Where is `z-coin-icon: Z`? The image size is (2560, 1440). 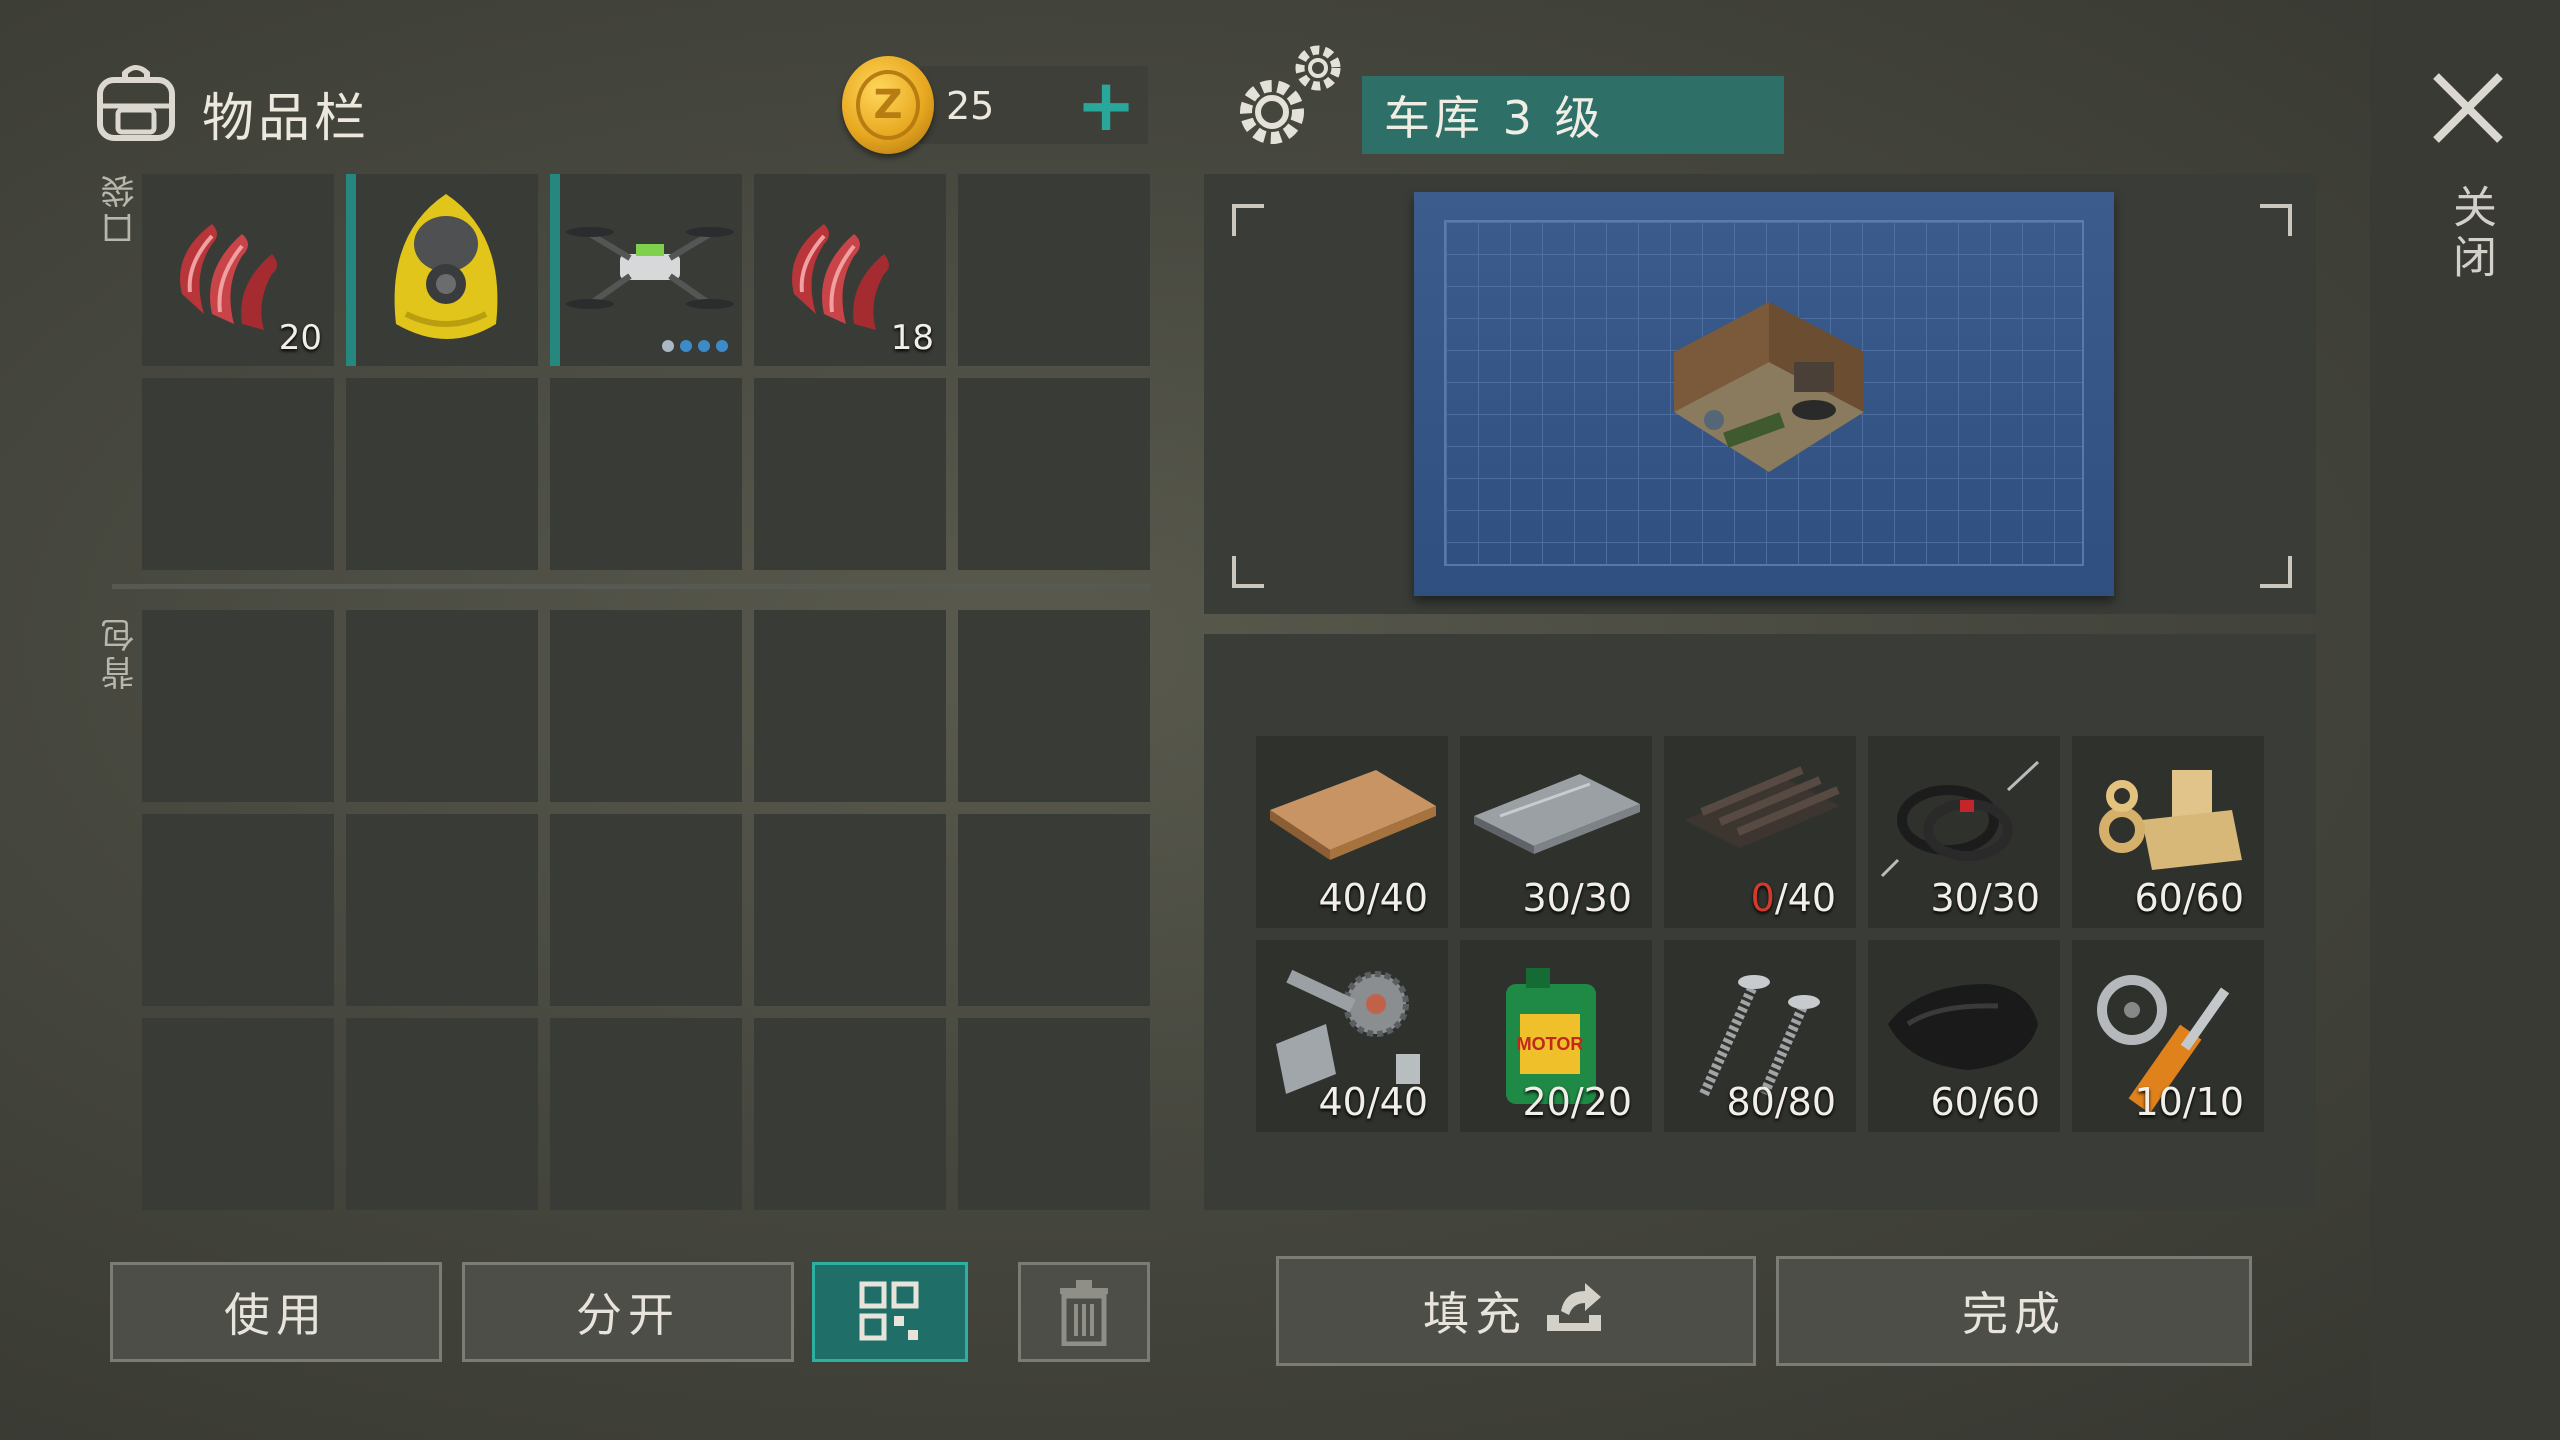 z-coin-icon: Z is located at coordinates (888, 105).